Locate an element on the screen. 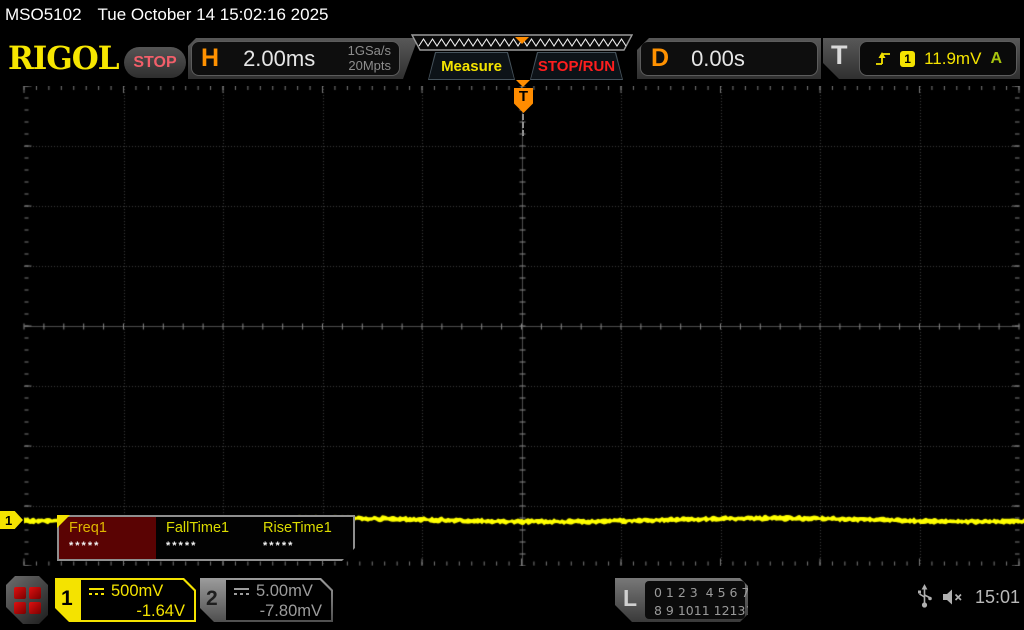 The image size is (1024, 630). horizontal-settings-widget: H 2.00ms 1GSa/s 20Mpts is located at coordinates (303, 58).